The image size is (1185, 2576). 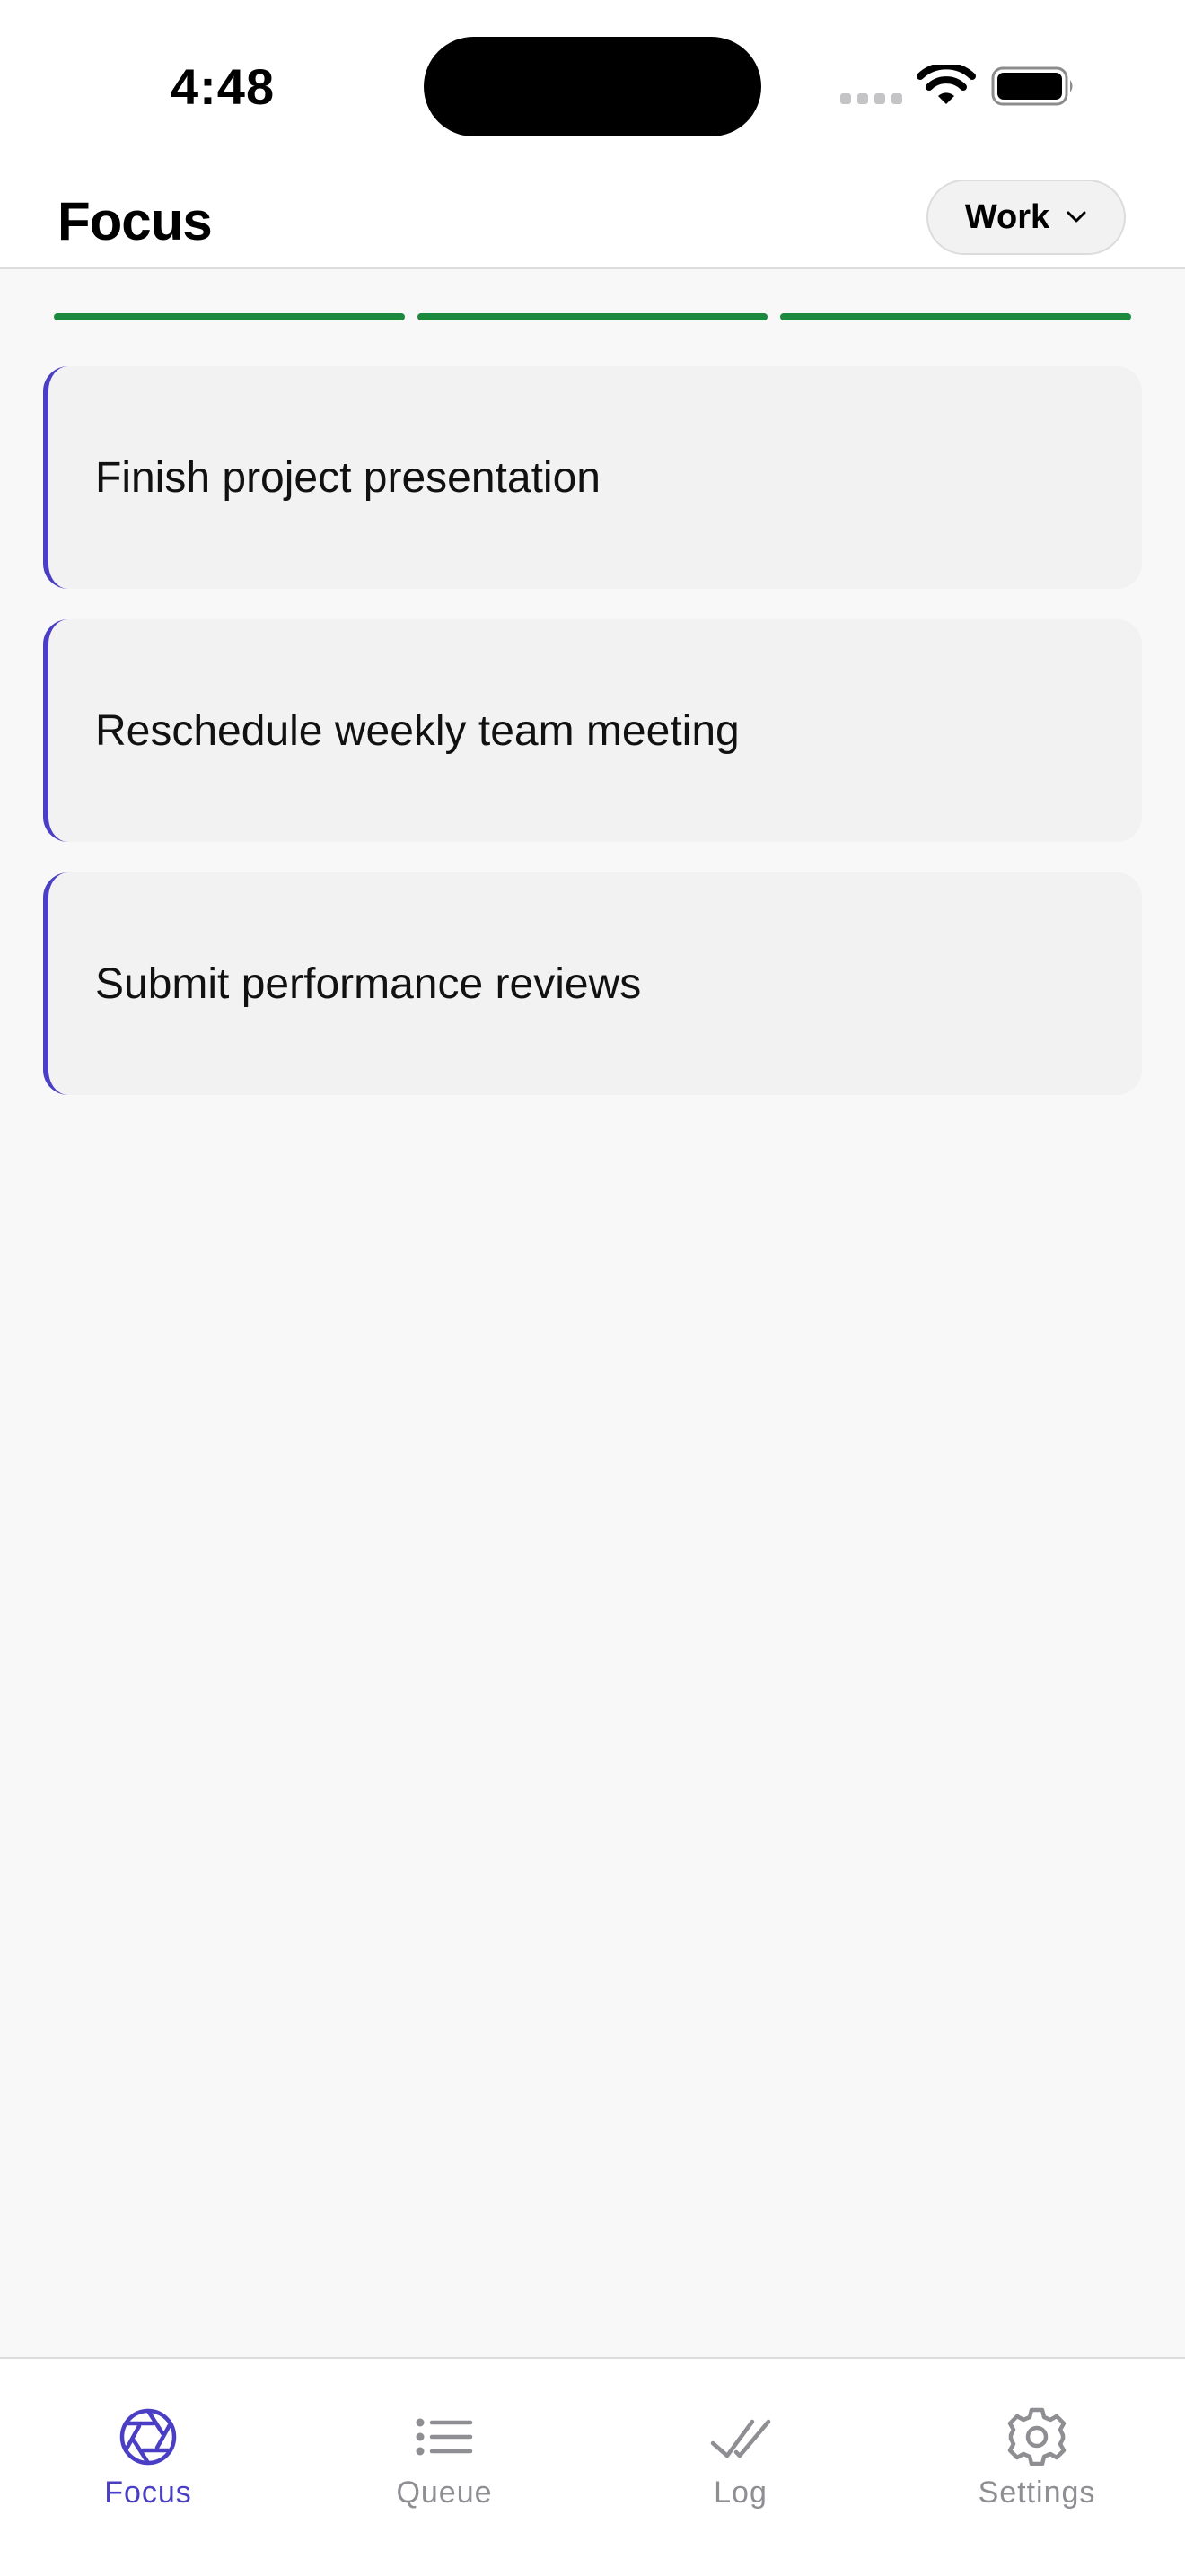 I want to click on task-card: Finish project presentation, so click(x=592, y=477).